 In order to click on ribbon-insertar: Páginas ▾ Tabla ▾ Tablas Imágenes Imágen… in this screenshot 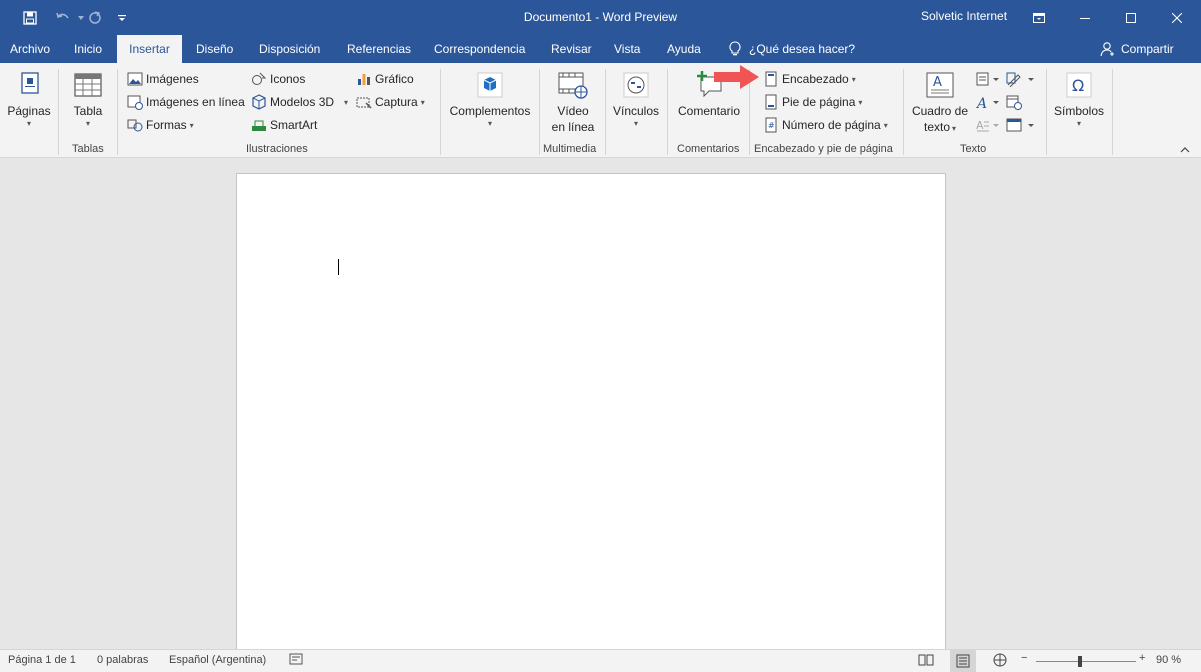, I will do `click(600, 110)`.